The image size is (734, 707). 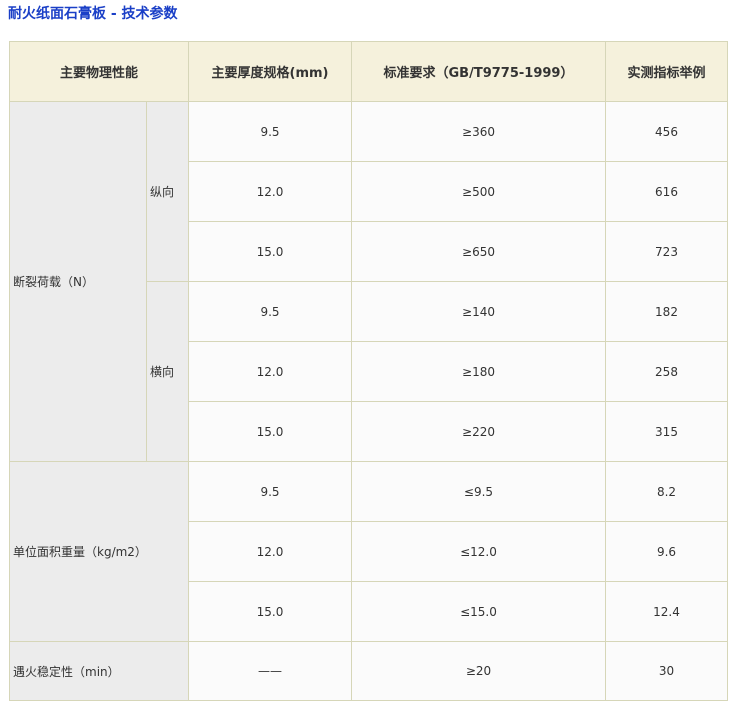 I want to click on cell-measured: 258, so click(x=666, y=371).